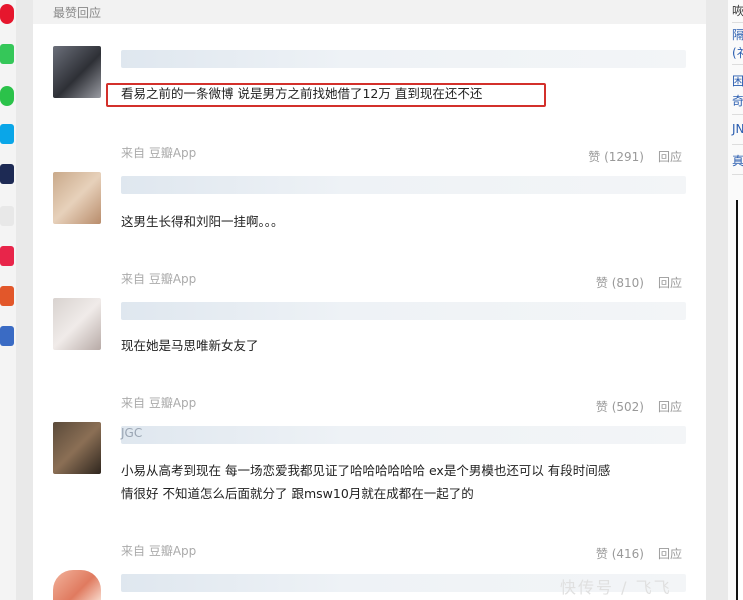 This screenshot has height=600, width=743. What do you see at coordinates (616, 587) in the screenshot?
I see `watermark: 快传号 / 飞飞` at bounding box center [616, 587].